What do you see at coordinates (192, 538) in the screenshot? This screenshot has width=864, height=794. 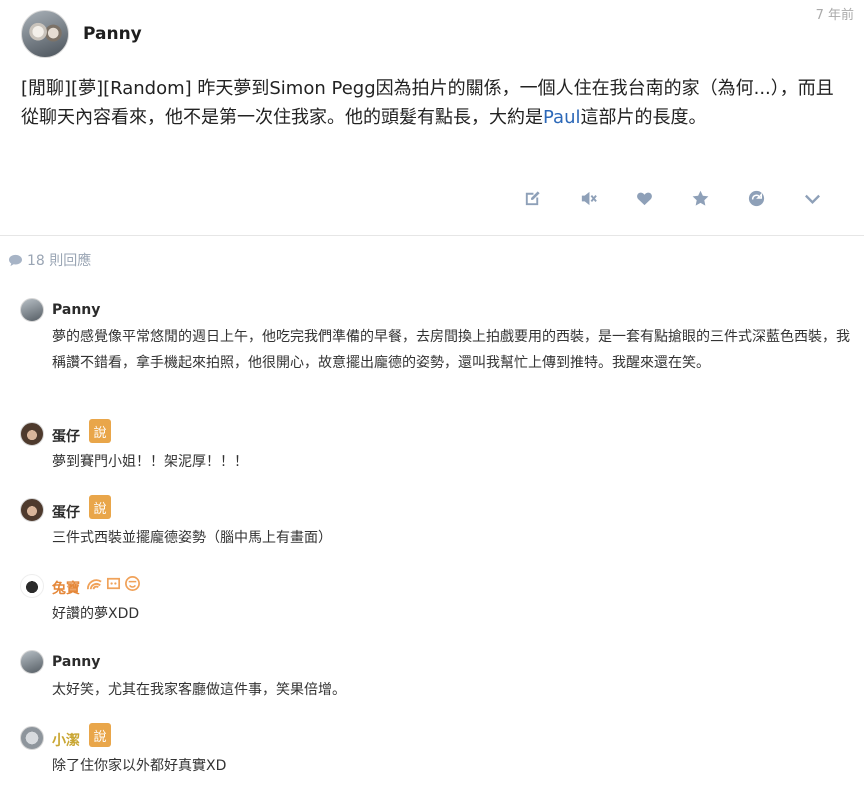 I see `comment-text: 三件式西裝並擺龐德姿勢（腦中馬上有畫面）` at bounding box center [192, 538].